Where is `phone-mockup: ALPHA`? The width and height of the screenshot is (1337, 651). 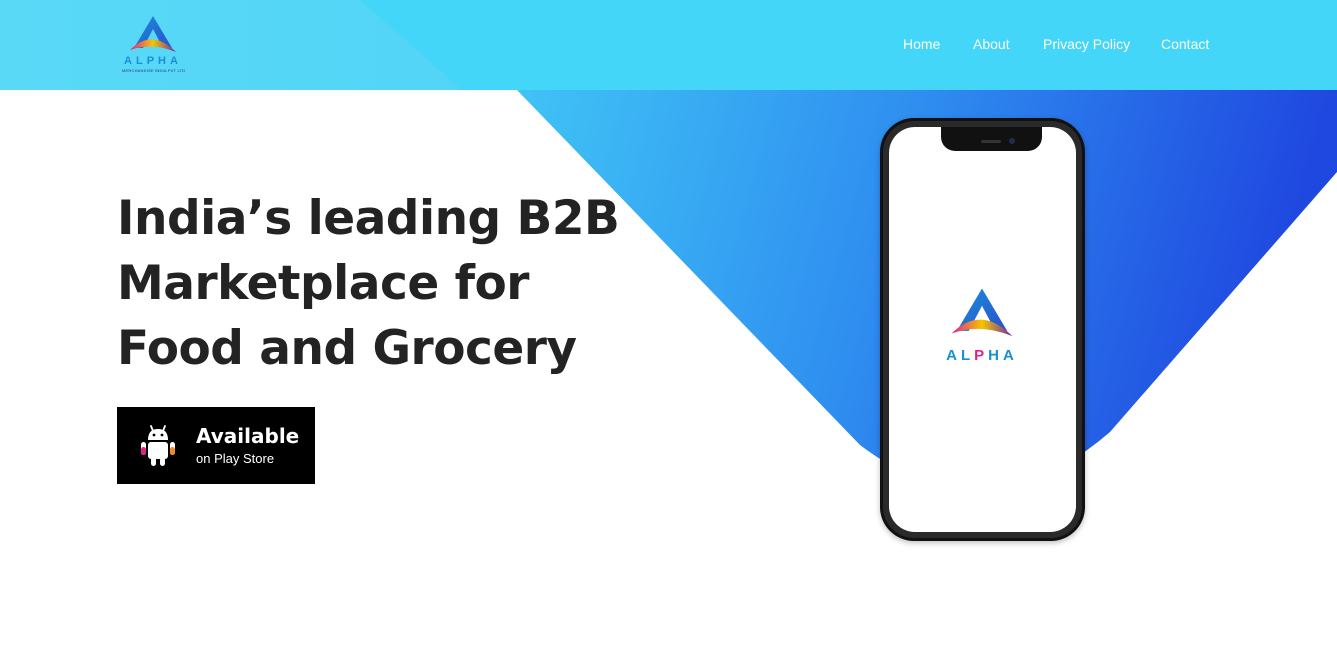
phone-mockup: ALPHA is located at coordinates (982, 329).